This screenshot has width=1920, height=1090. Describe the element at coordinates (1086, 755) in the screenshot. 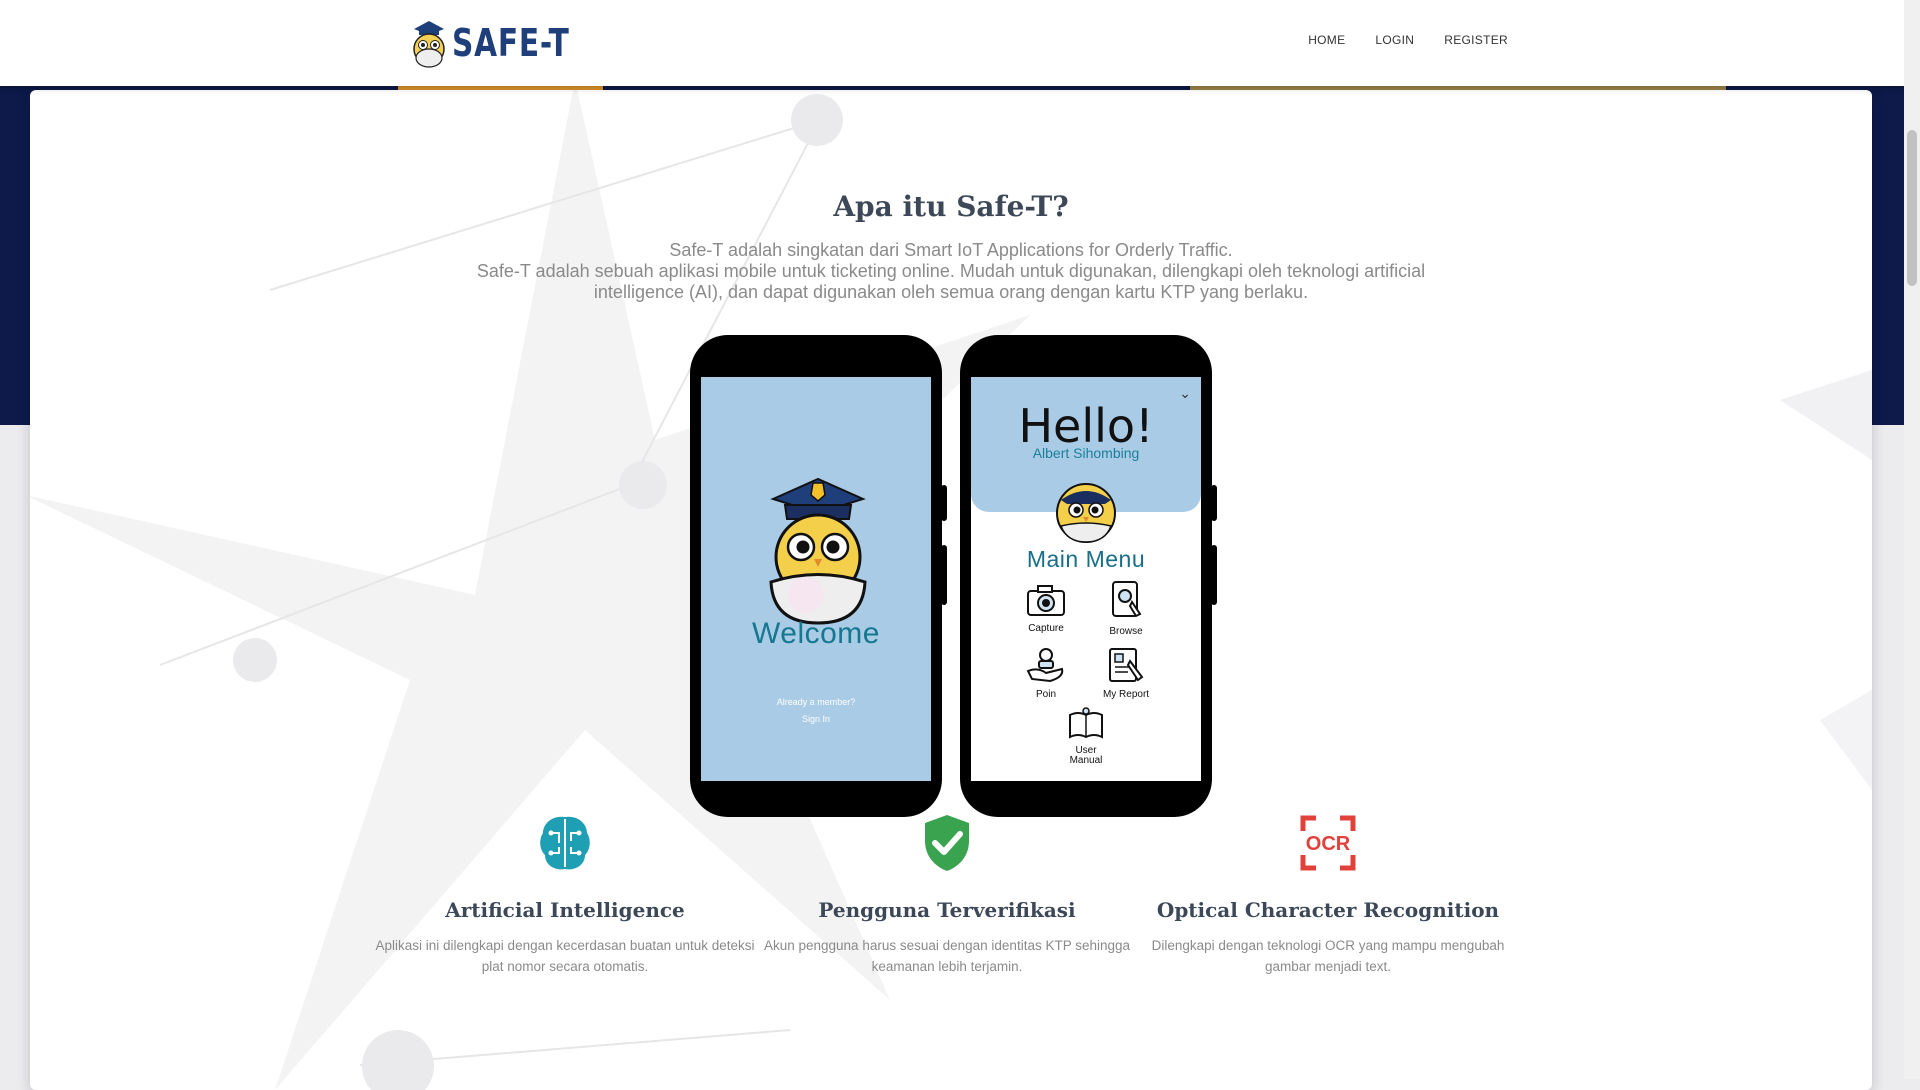

I see `menu-item-label: User Manual` at that location.